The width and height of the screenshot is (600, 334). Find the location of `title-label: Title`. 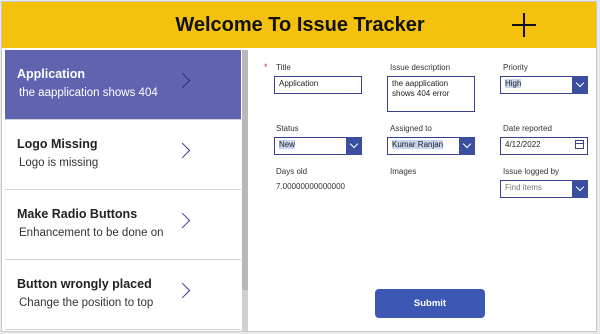

title-label: Title is located at coordinates (283, 67).